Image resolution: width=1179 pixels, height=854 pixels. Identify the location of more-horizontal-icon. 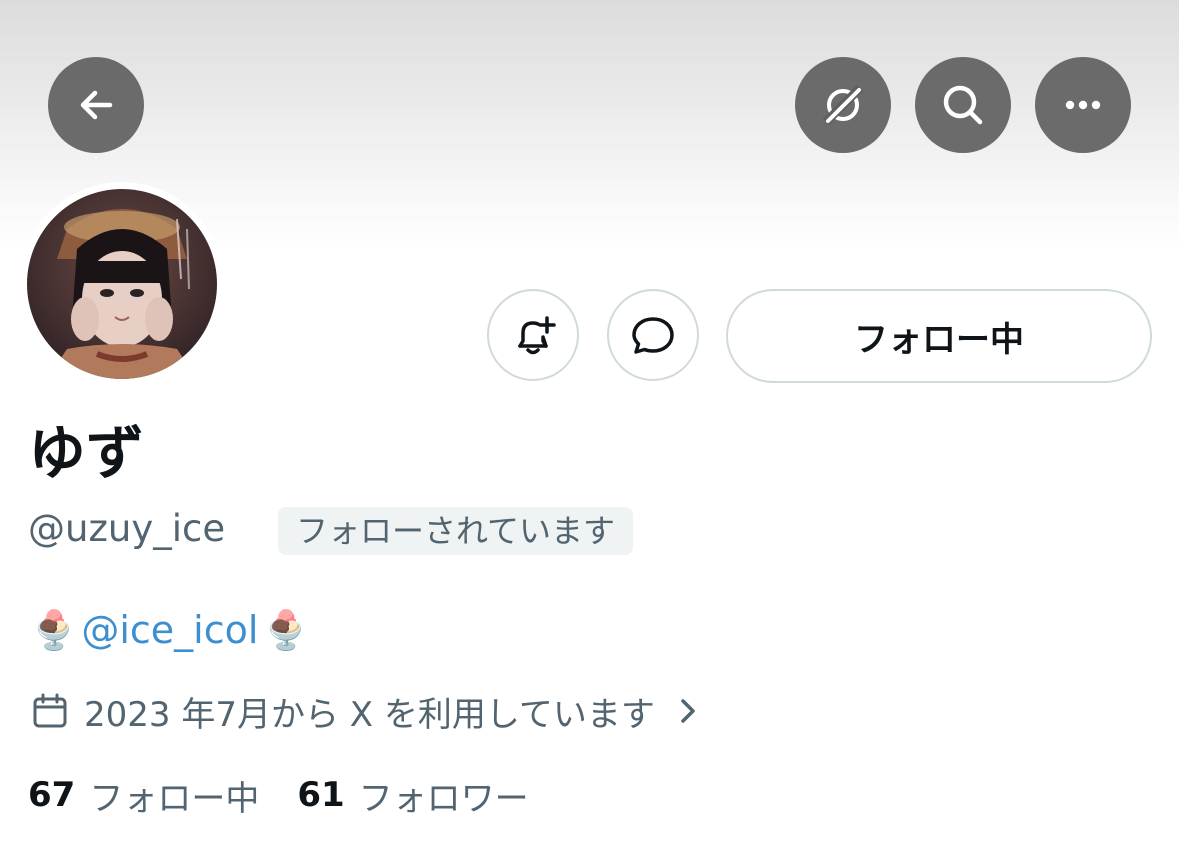
(1083, 105).